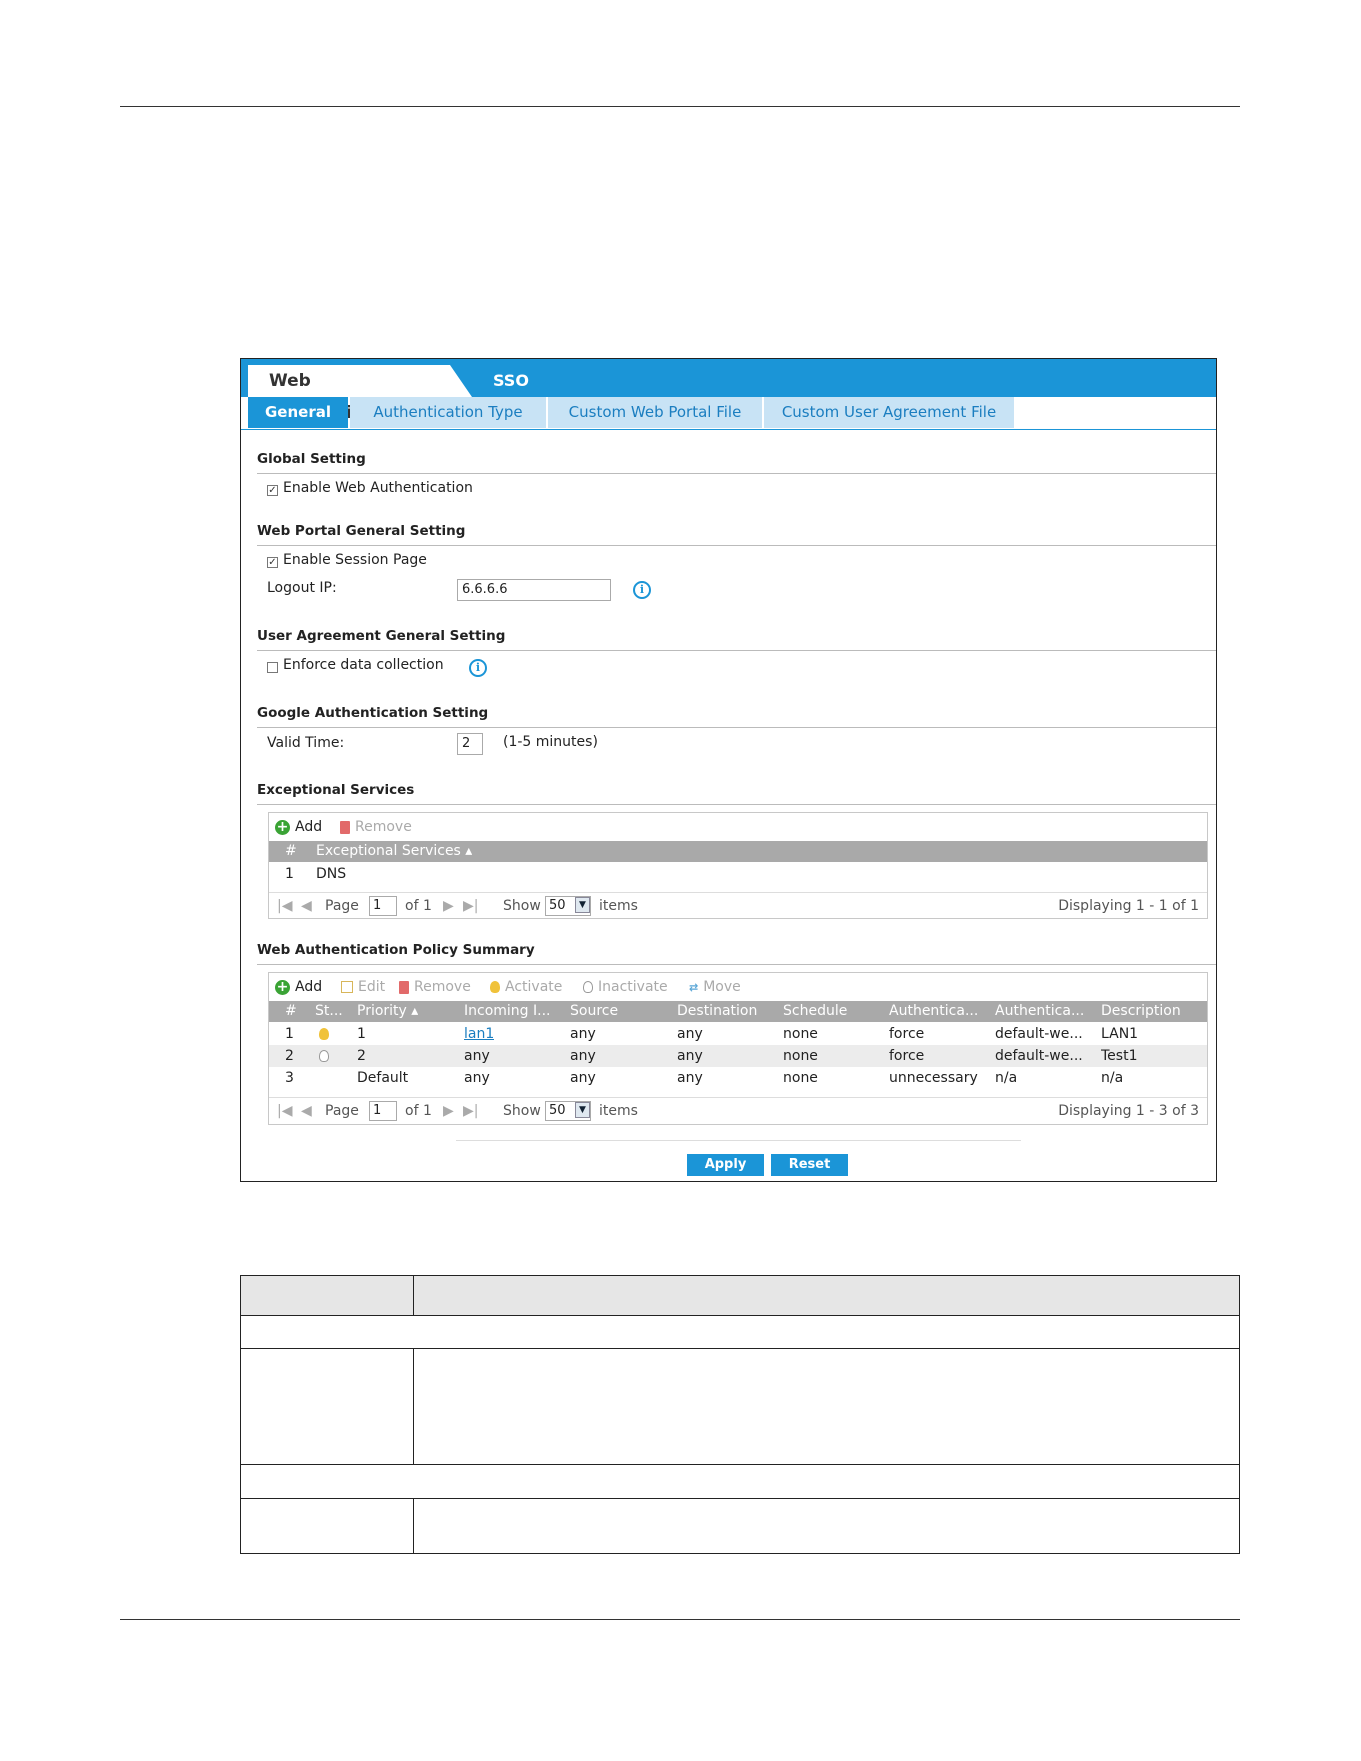 This screenshot has height=1761, width=1361. Describe the element at coordinates (907, 1034) in the screenshot. I see `cell-authentication: force` at that location.